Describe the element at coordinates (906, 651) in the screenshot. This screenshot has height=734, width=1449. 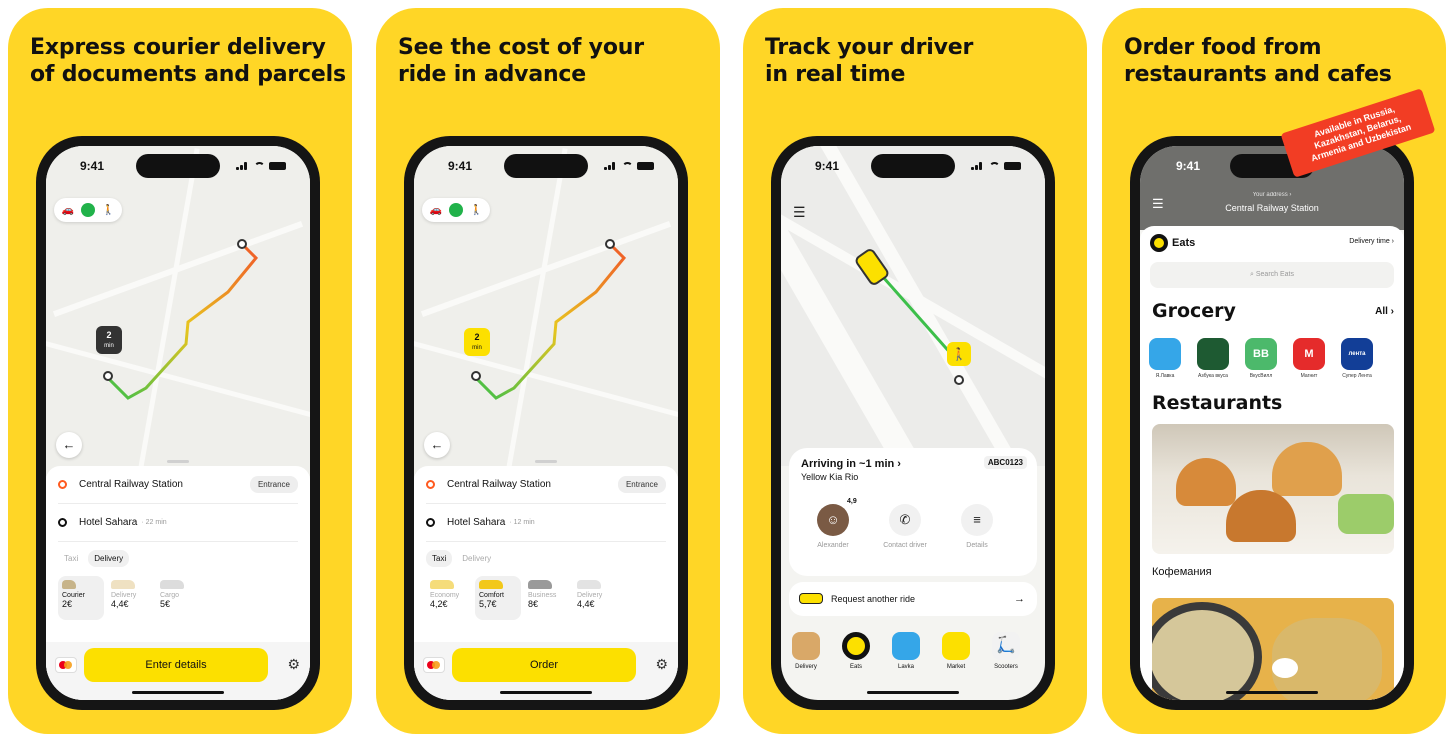
I see `service-lavka: Lavka` at that location.